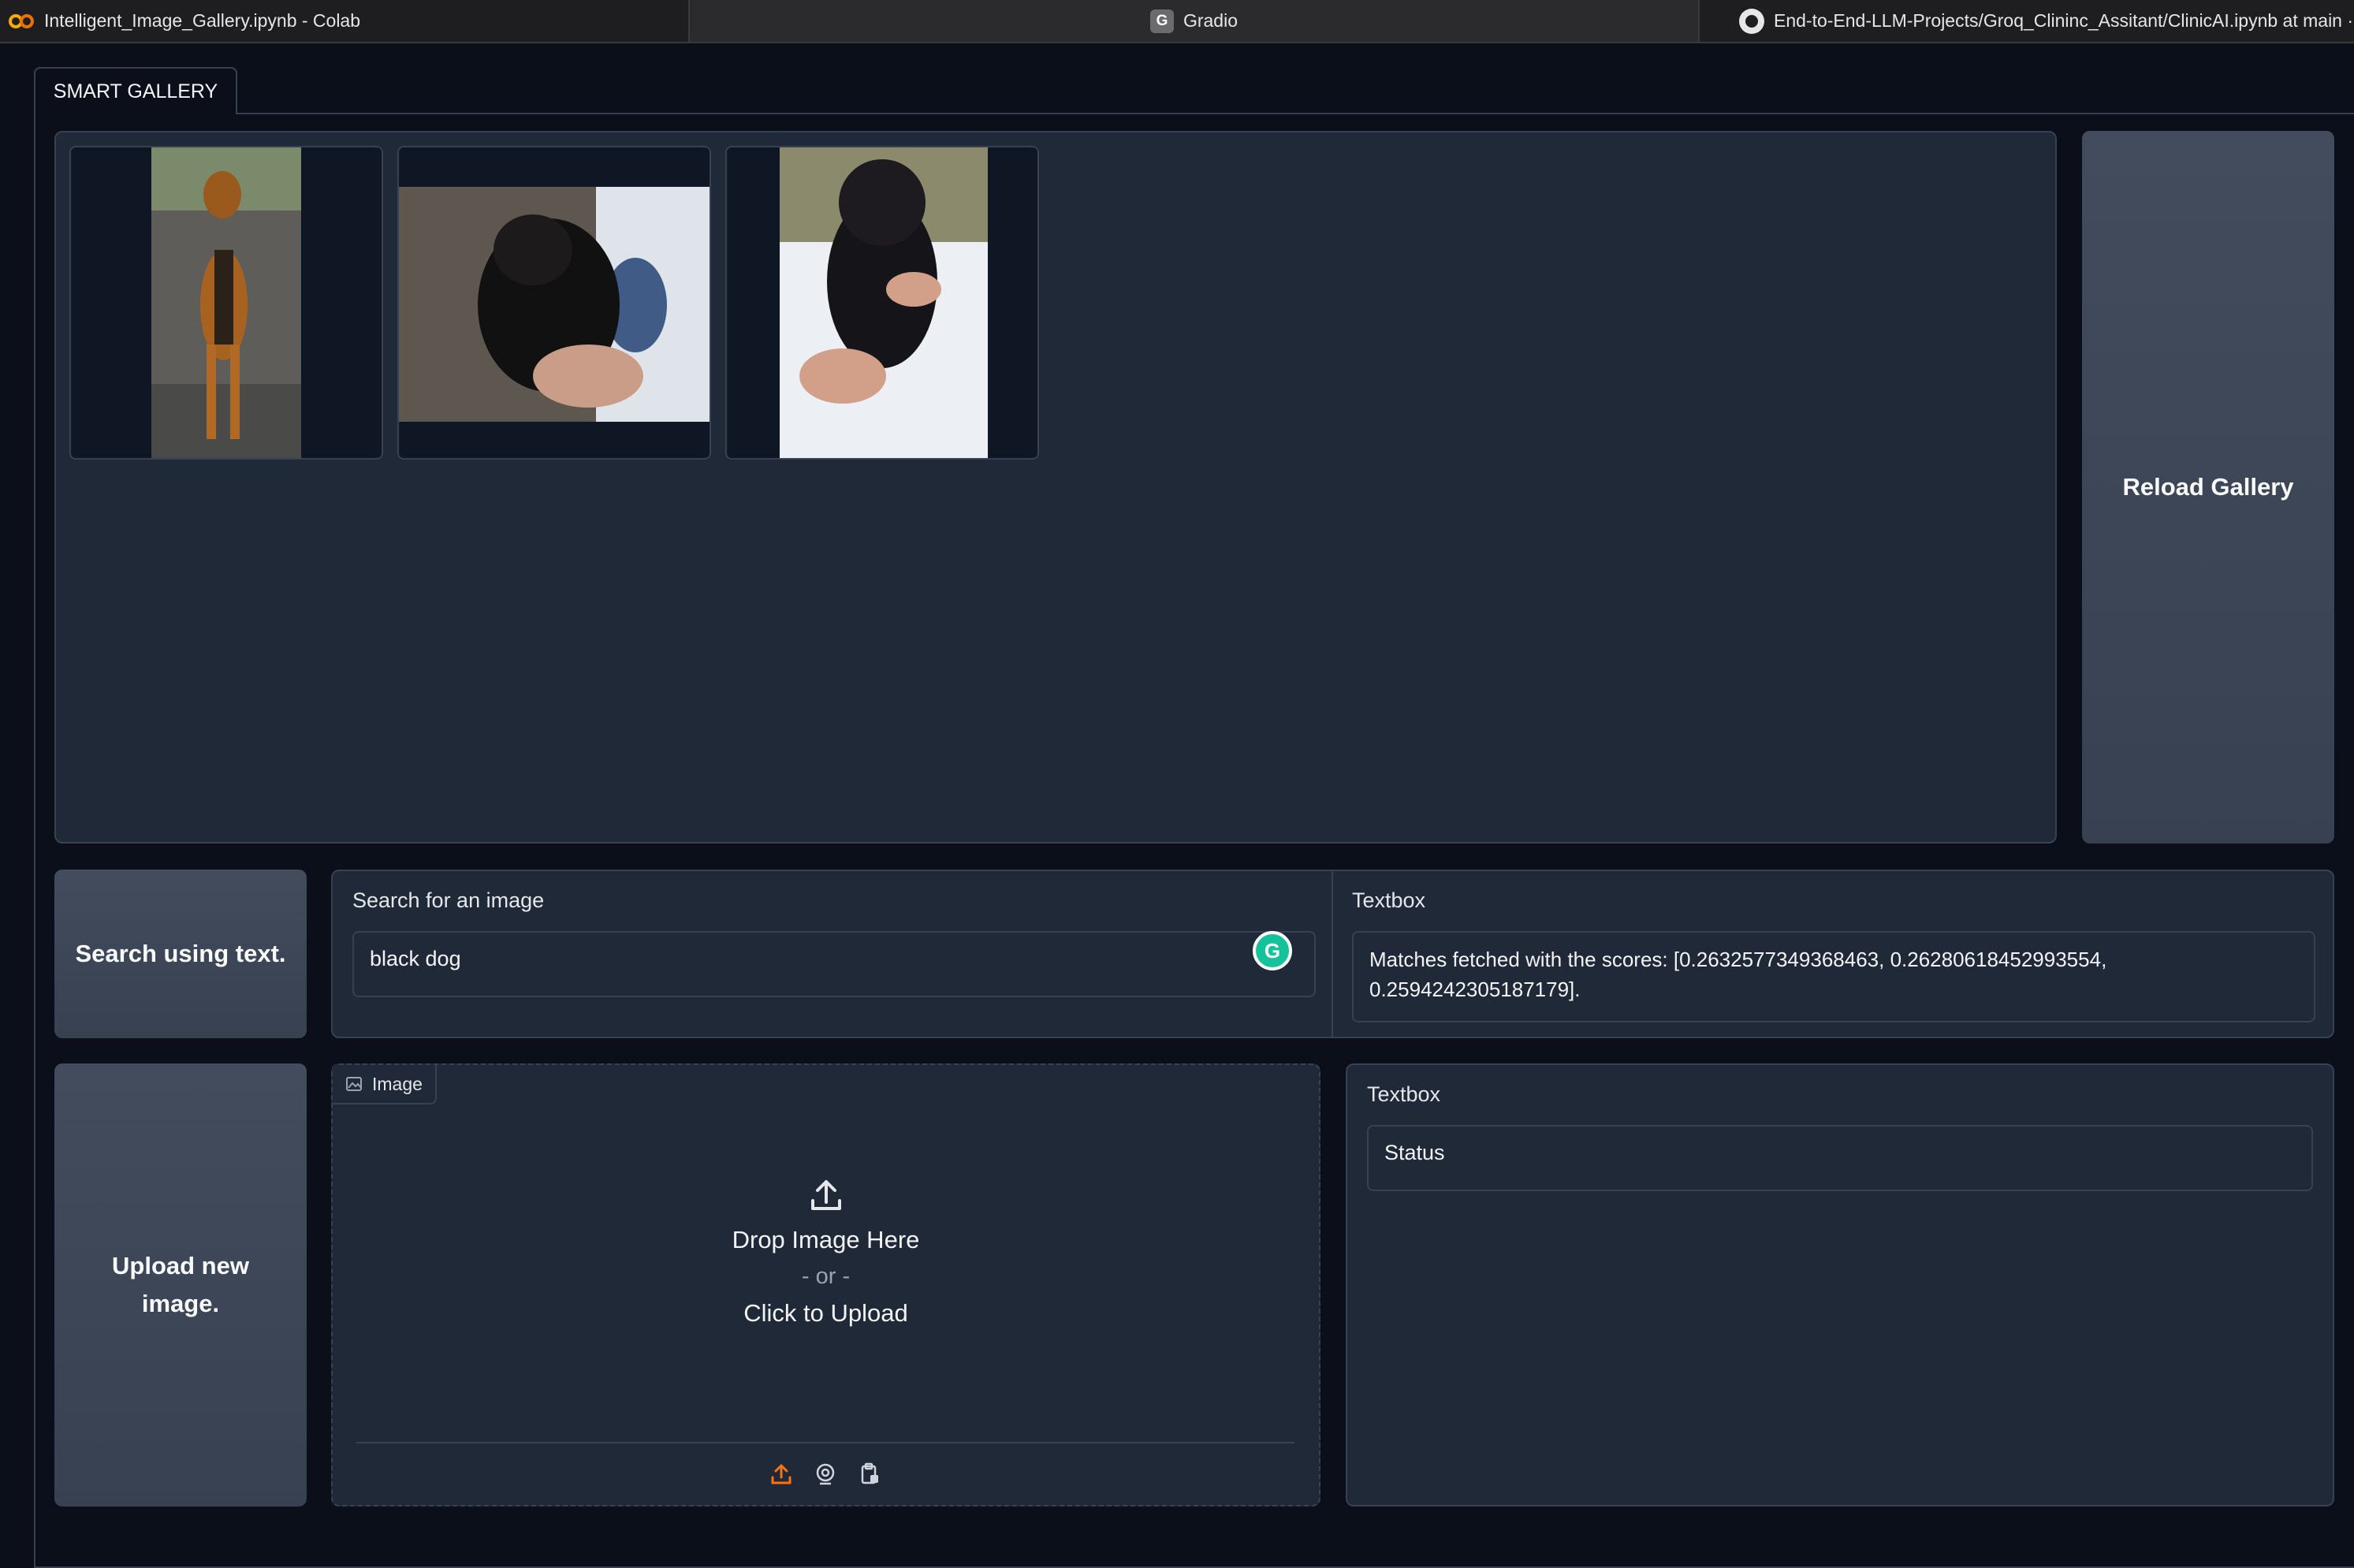 The image size is (2354, 1568). I want to click on search-input: black dog G, so click(834, 964).